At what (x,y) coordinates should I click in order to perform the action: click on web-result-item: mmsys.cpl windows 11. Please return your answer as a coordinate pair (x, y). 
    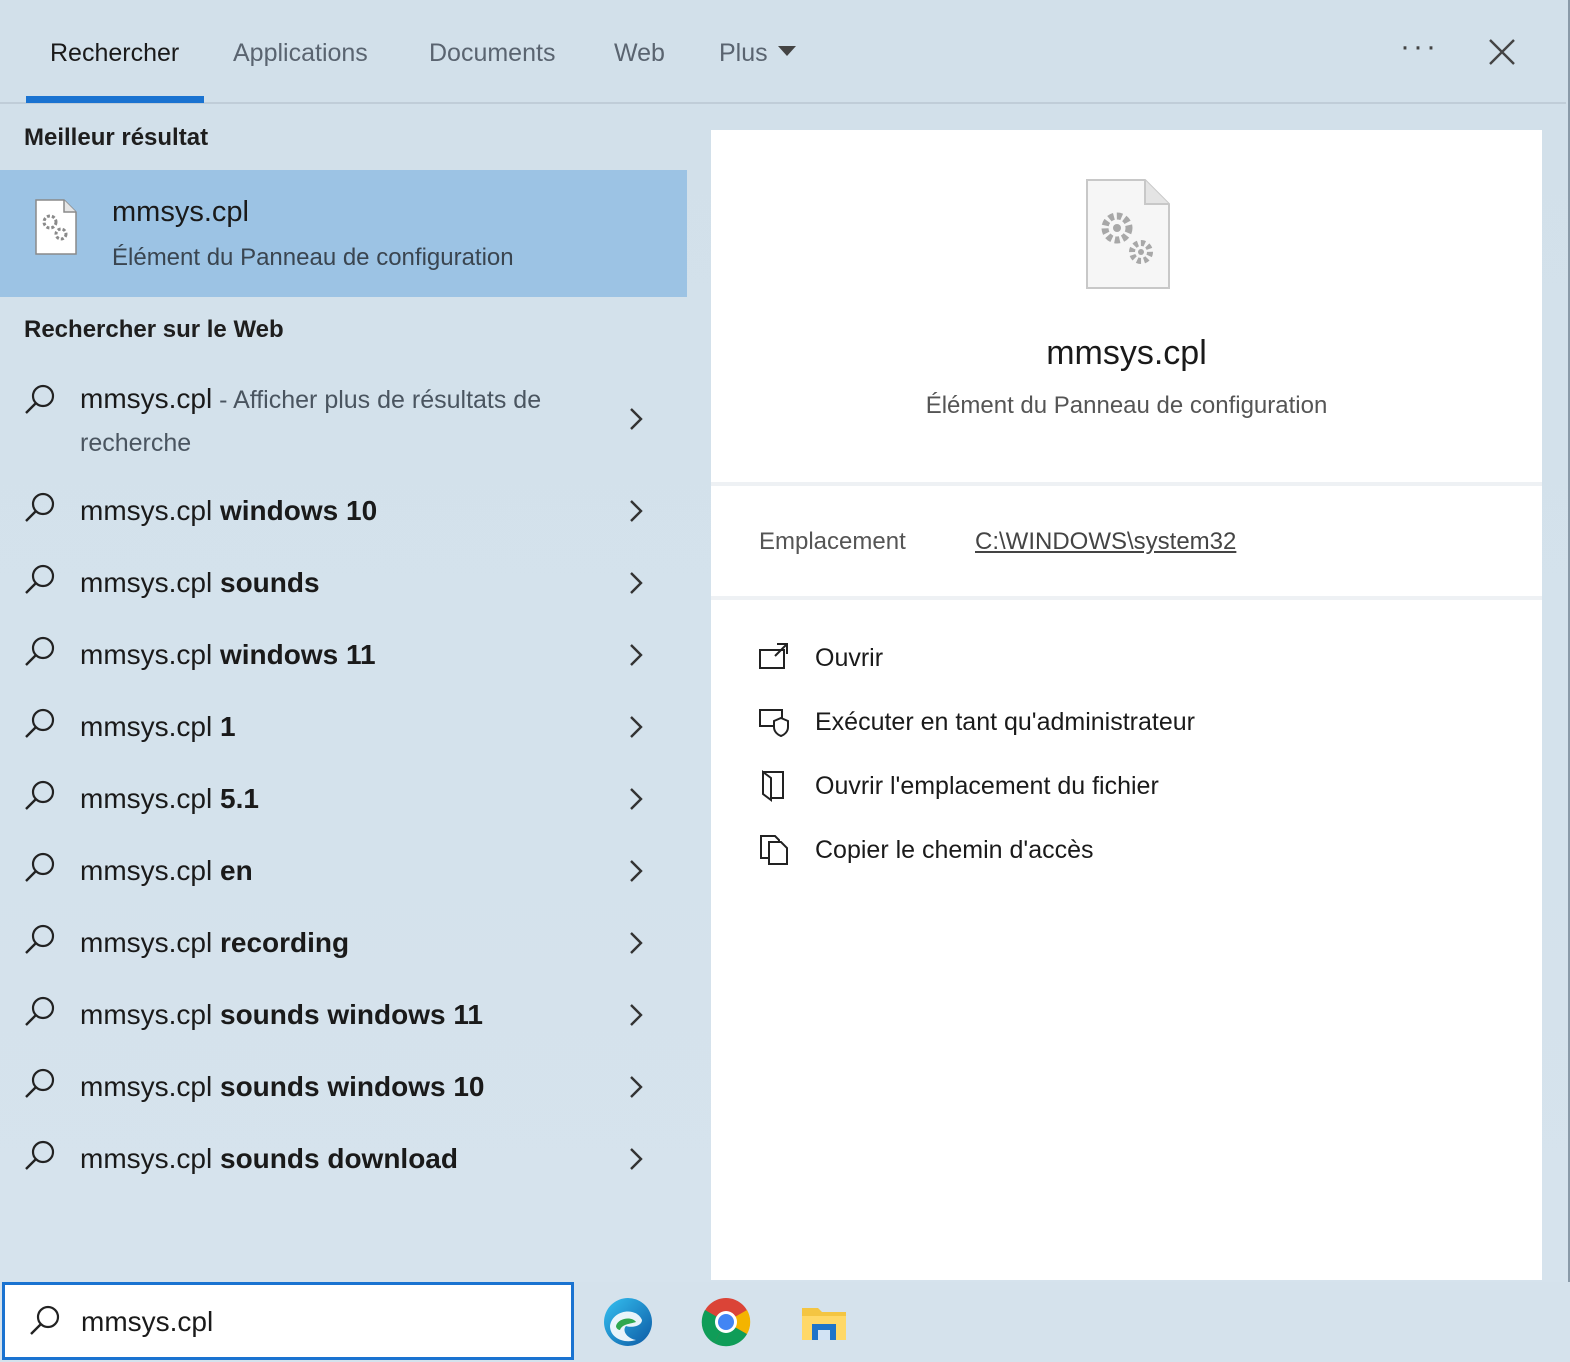
    Looking at the image, I should click on (343, 659).